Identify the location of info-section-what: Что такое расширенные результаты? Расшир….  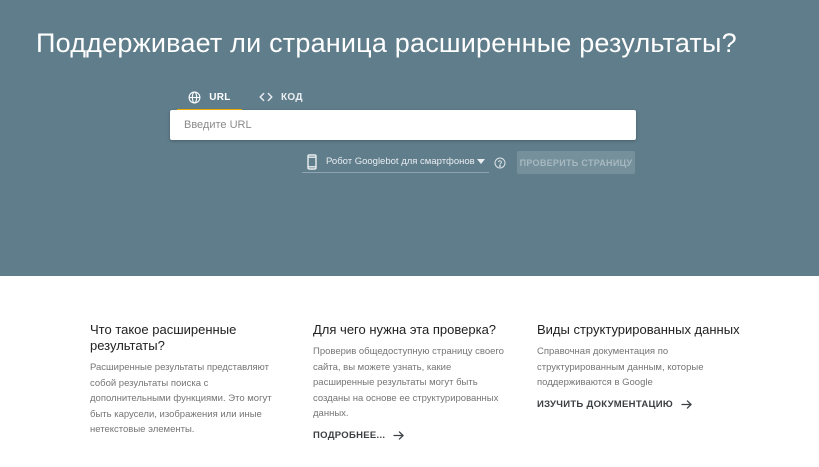
(190, 380).